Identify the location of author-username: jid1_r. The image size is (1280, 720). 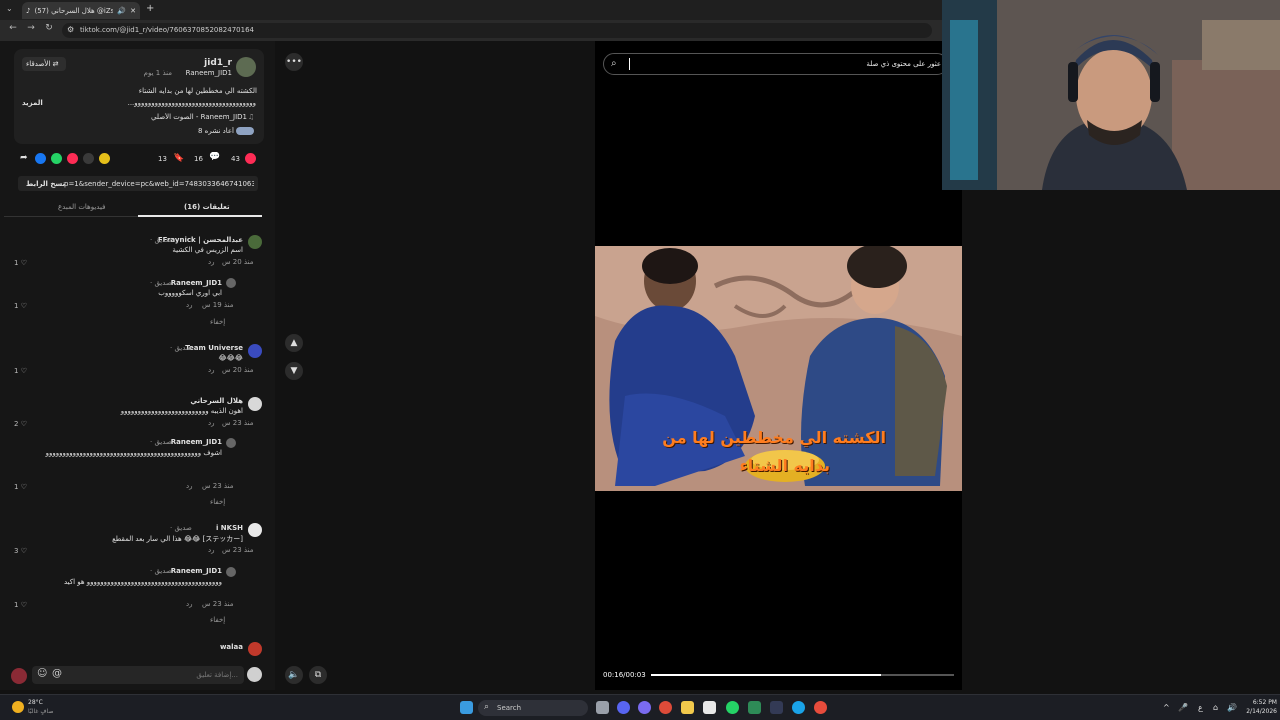
(203, 63).